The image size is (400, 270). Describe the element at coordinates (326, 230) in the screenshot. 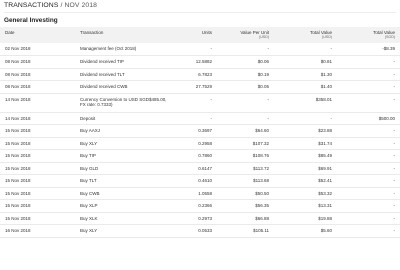

I see `cell-total-value-usd: $5.60` at that location.